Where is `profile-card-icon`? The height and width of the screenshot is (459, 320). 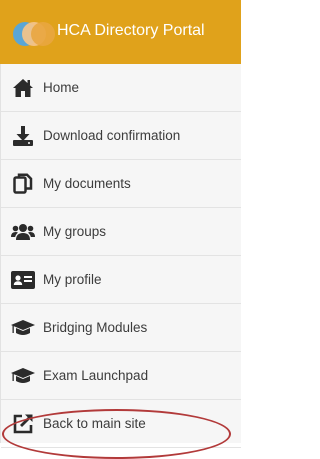
profile-card-icon is located at coordinates (23, 280).